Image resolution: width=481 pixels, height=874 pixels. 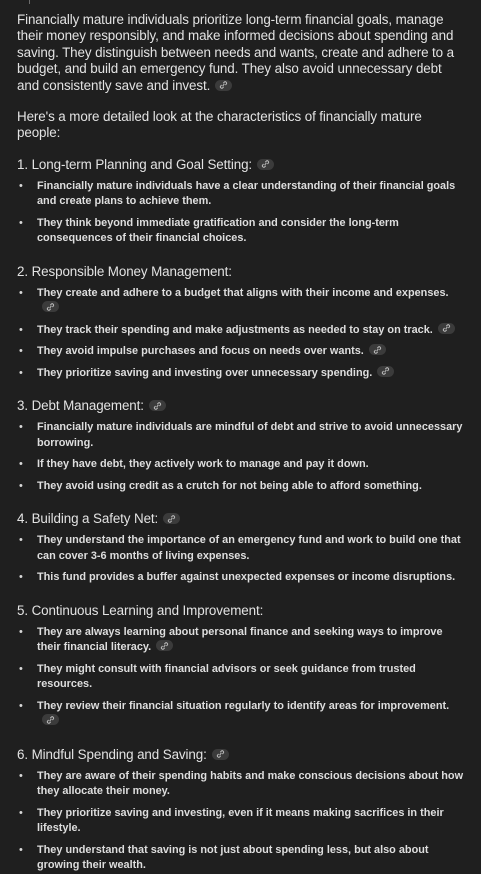 I want to click on section-heading-text: 6. Mindful Spending and Saving:, so click(x=112, y=754).